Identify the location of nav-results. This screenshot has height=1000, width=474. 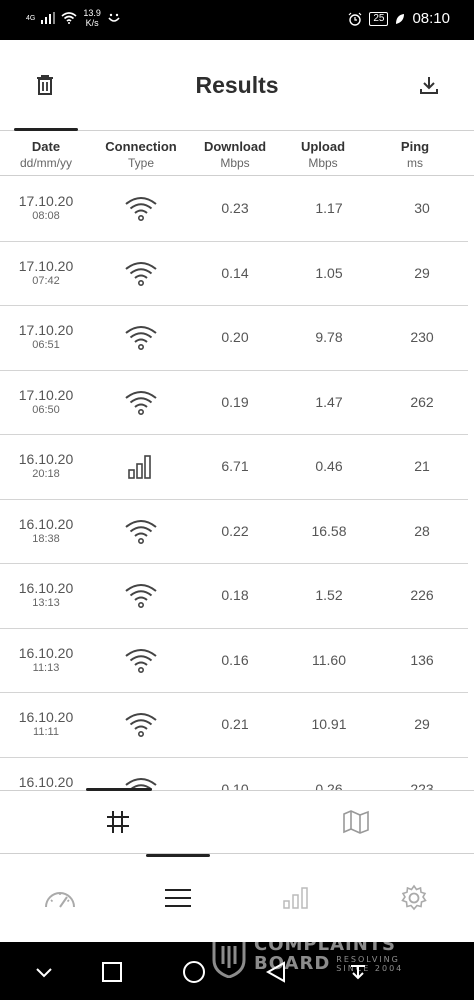
(178, 898).